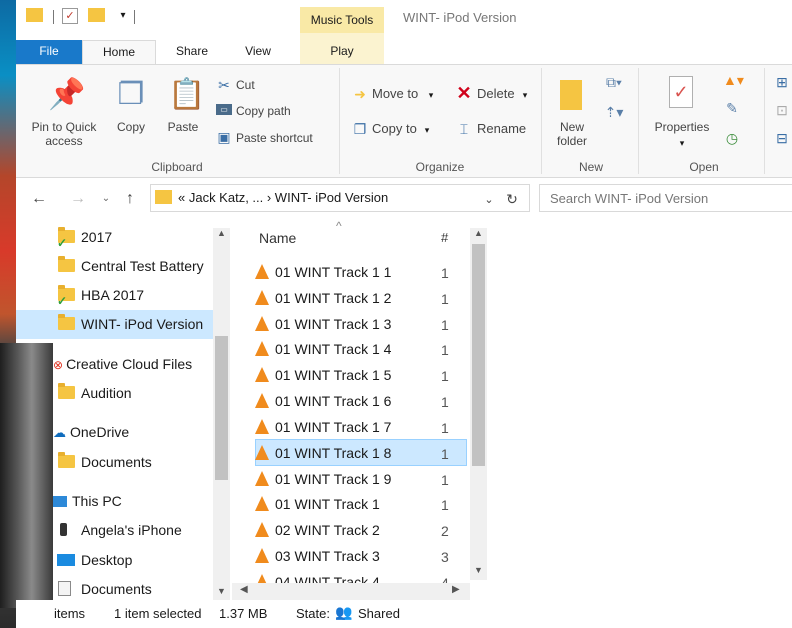 The height and width of the screenshot is (628, 792). I want to click on back-icon: ←, so click(39, 199).